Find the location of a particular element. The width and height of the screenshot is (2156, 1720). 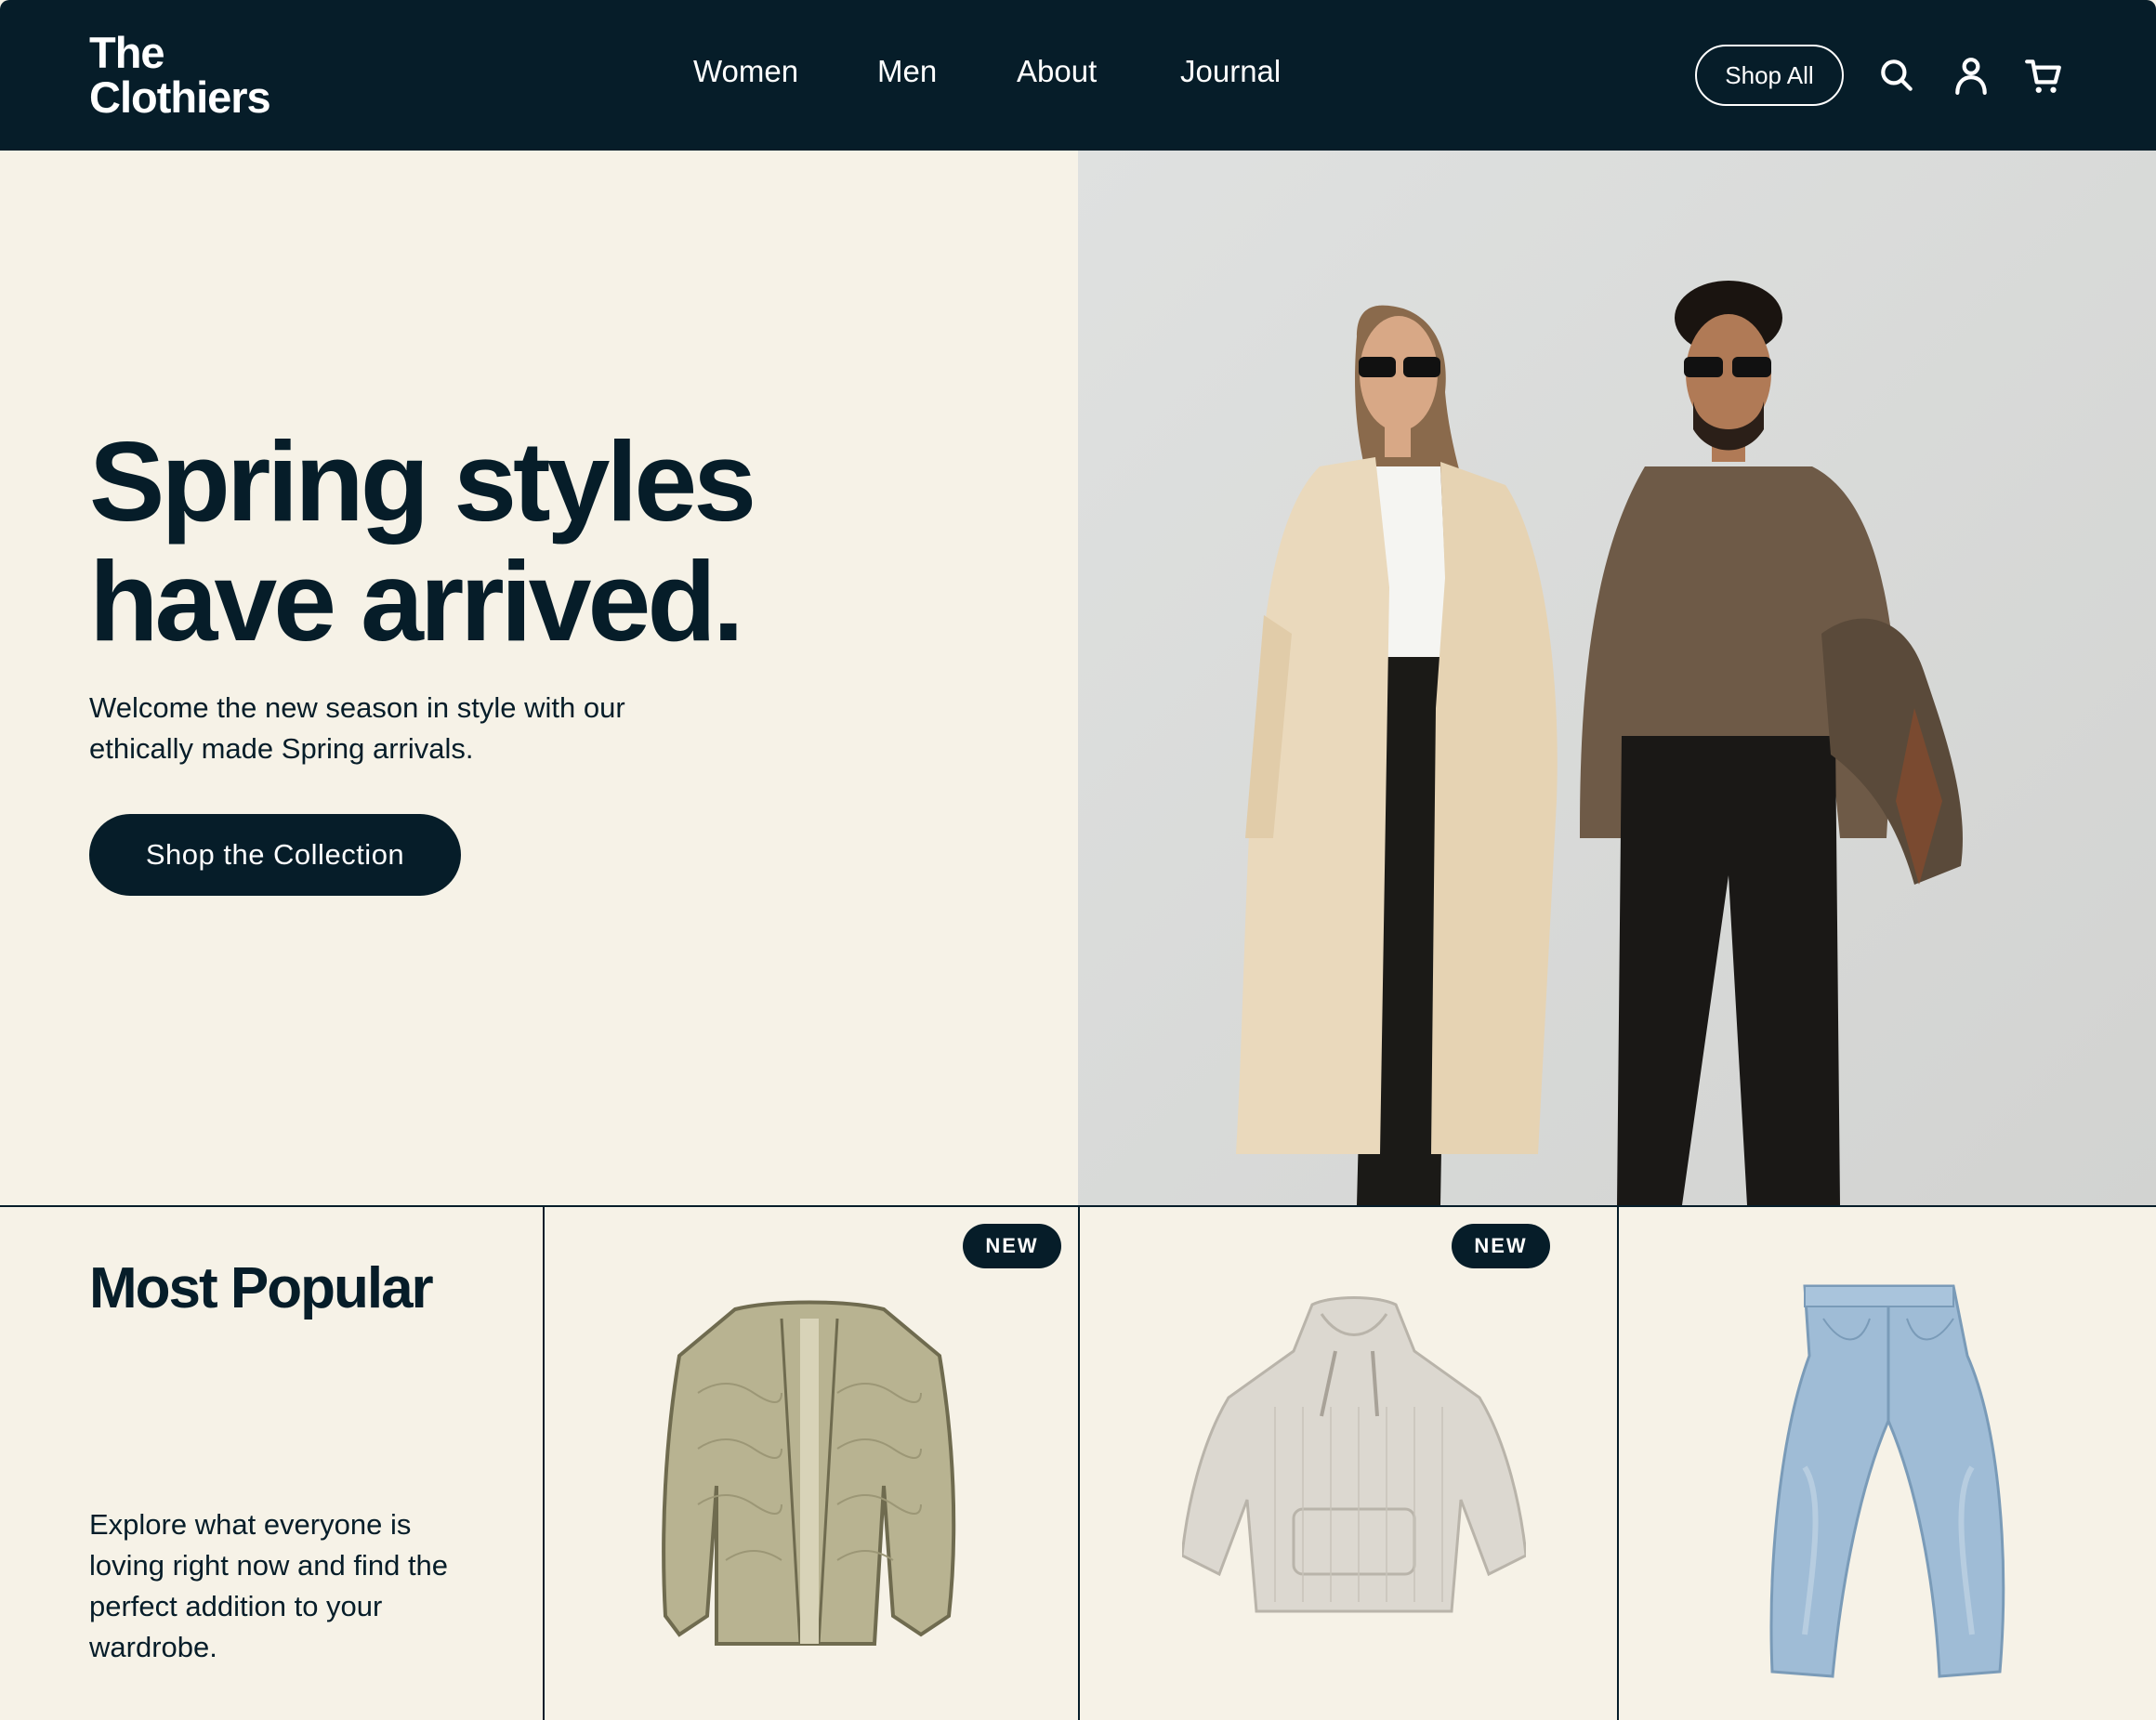

product-card-hoodie: NEW is located at coordinates (1350, 1464).